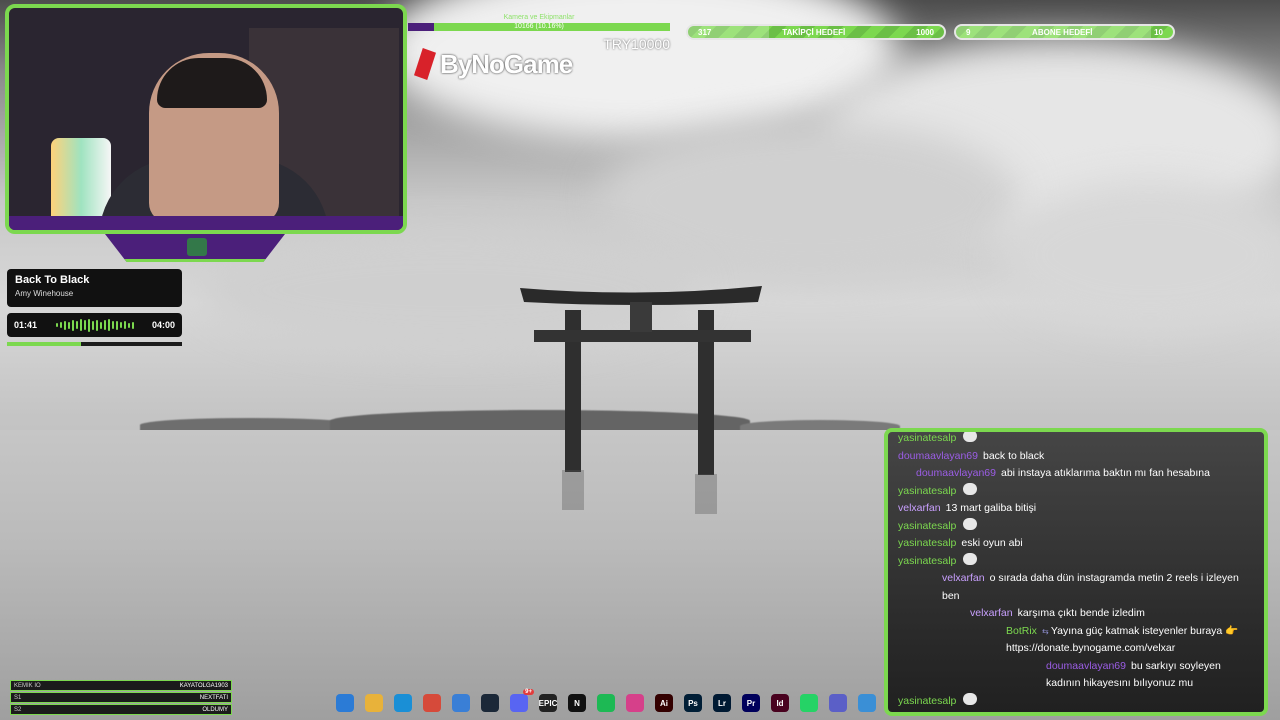 The width and height of the screenshot is (1280, 720). I want to click on follower-goal-target: 1000, so click(925, 32).